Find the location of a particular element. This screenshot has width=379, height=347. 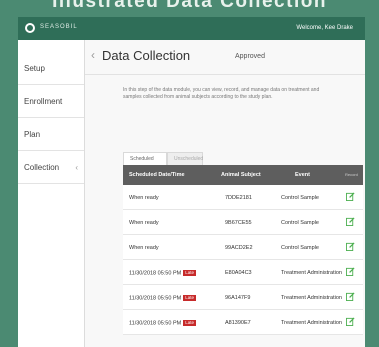

table-row: When ready 9B67CE55 Control Sample is located at coordinates (243, 222).